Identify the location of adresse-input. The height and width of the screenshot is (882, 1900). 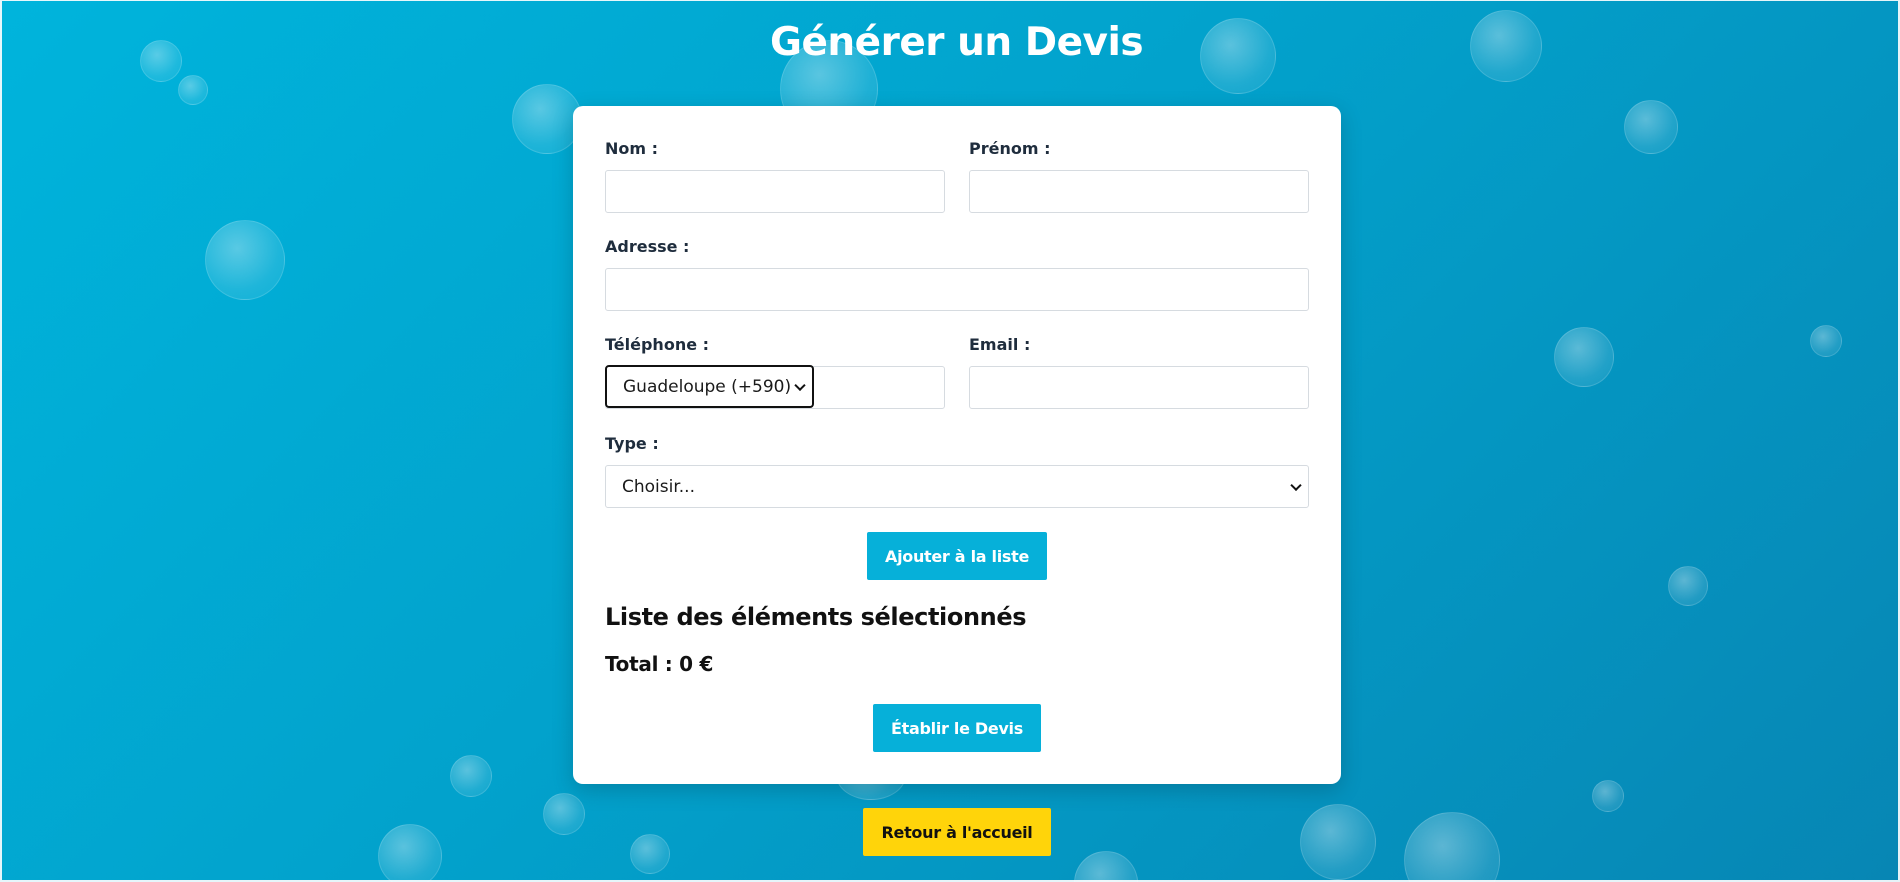
(957, 289).